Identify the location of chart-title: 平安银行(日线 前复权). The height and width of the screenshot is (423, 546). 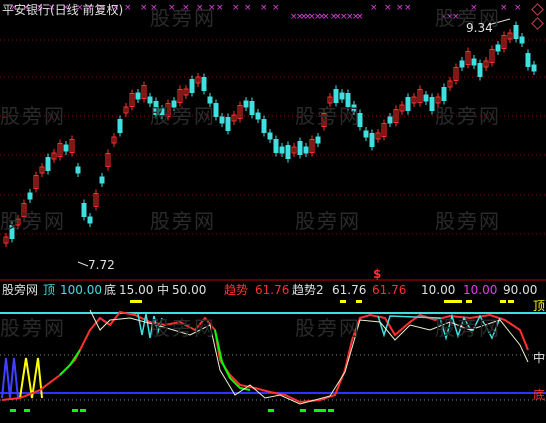
(63, 10).